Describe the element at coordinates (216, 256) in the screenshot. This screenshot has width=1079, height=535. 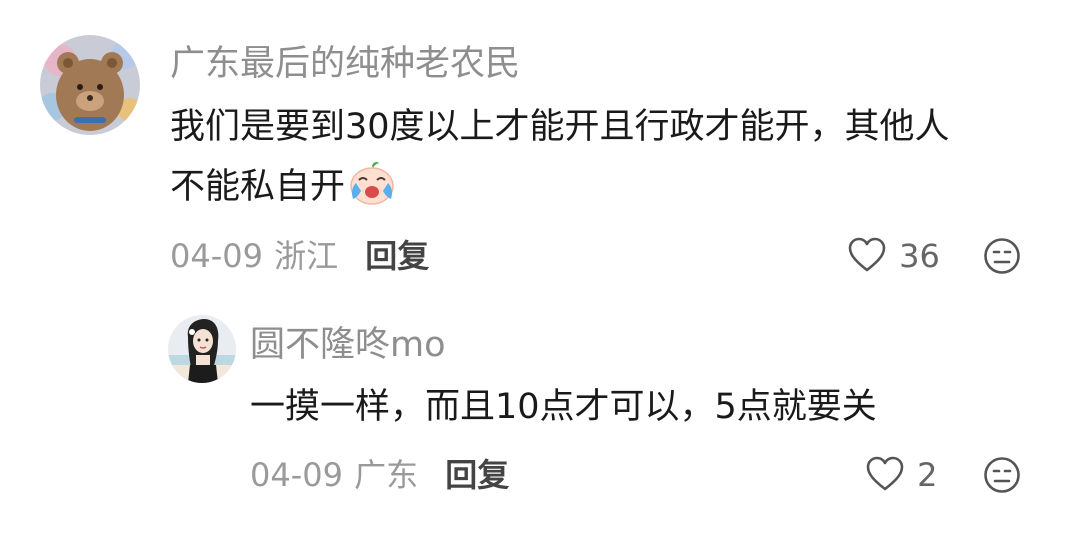
I see `comment-date: 04-09` at that location.